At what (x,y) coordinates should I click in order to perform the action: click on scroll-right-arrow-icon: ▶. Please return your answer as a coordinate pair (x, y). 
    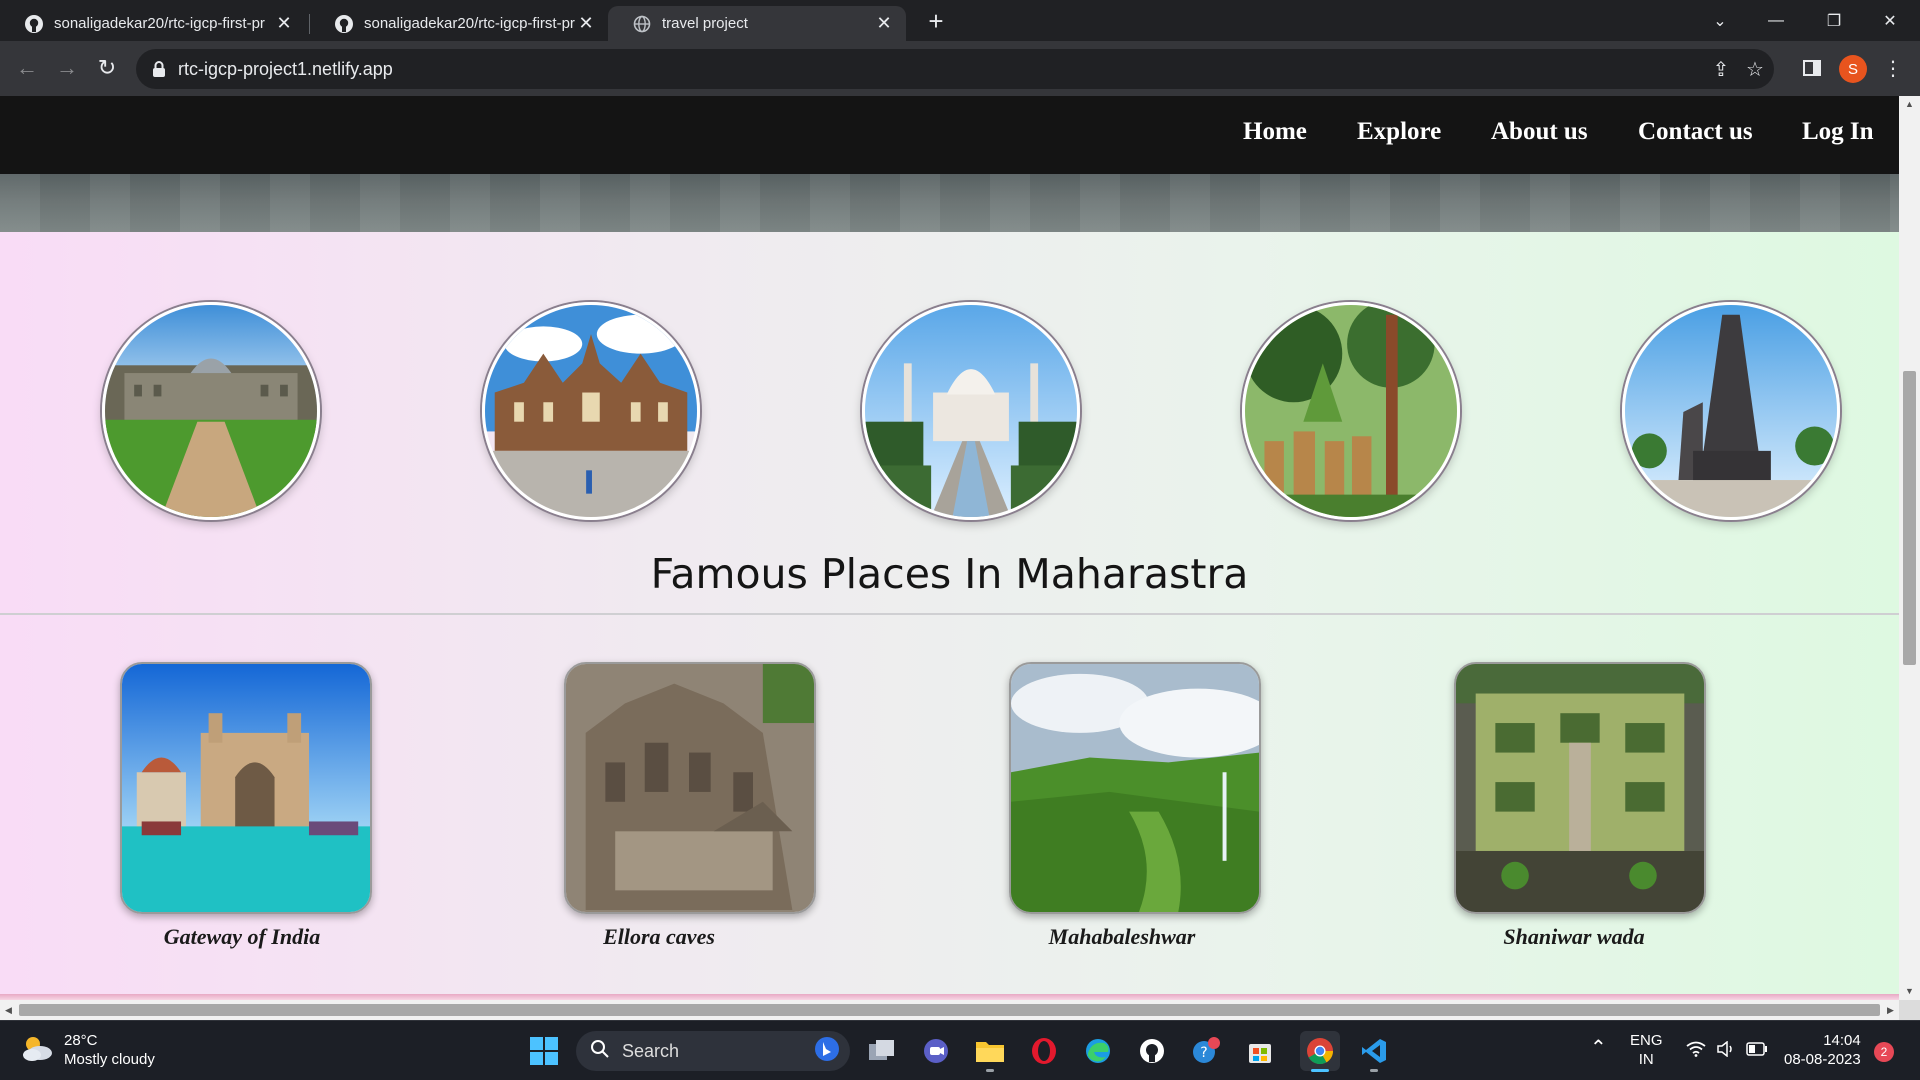
    Looking at the image, I should click on (1890, 1010).